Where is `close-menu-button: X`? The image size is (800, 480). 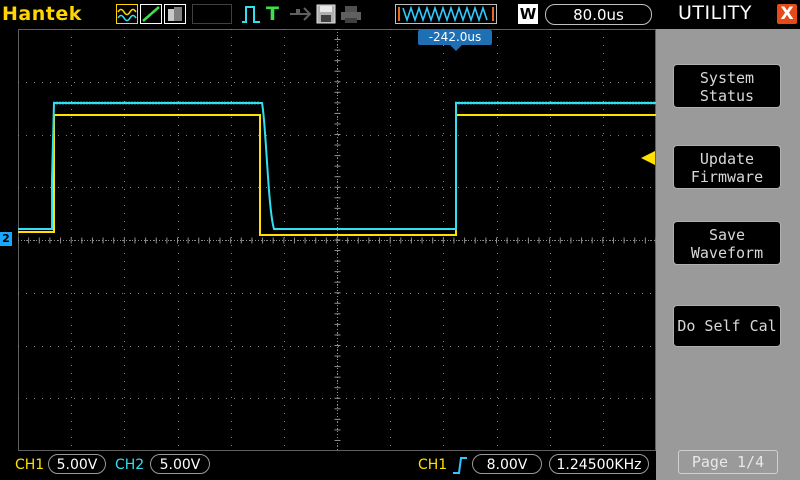 close-menu-button: X is located at coordinates (787, 14).